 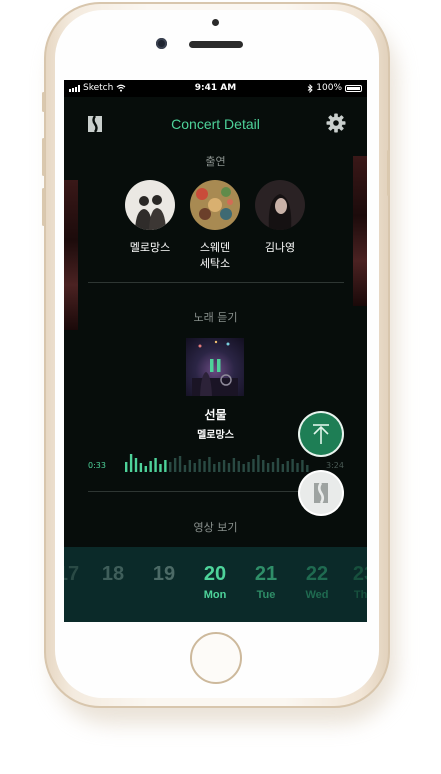 I want to click on volume-up-button, so click(x=43, y=157).